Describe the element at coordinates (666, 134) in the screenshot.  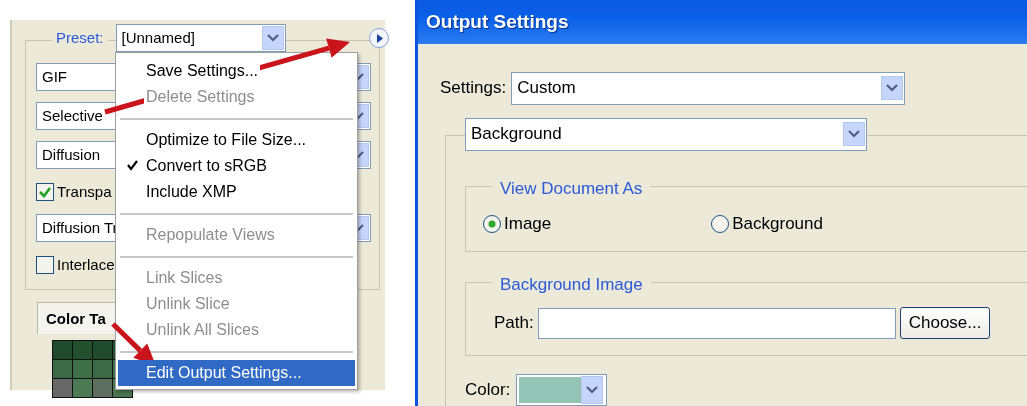
I see `section-dropdown: Background` at that location.